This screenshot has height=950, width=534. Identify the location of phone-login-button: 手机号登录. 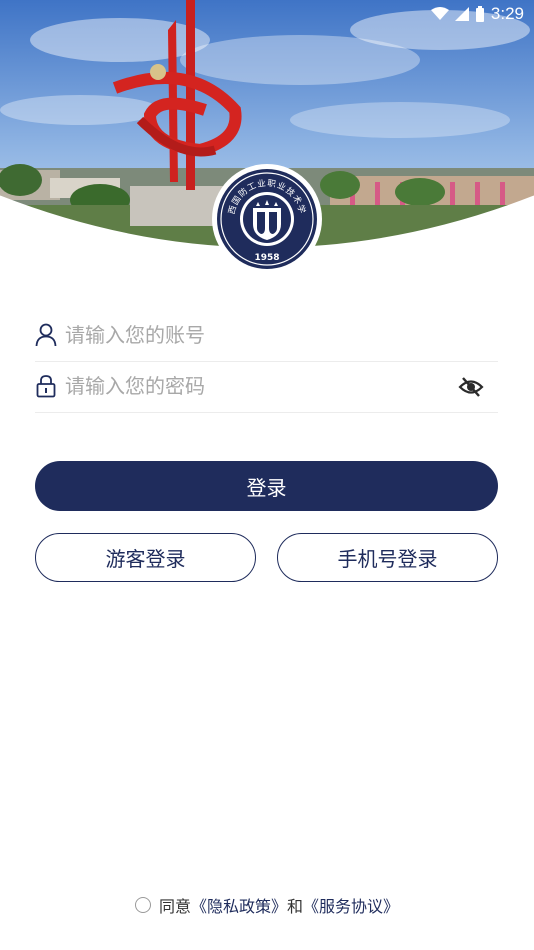
(387, 557).